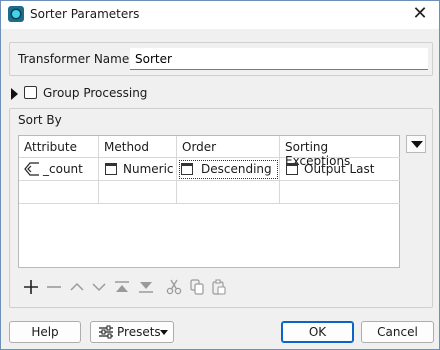  Describe the element at coordinates (147, 287) in the screenshot. I see `move-bottom-icon` at that location.